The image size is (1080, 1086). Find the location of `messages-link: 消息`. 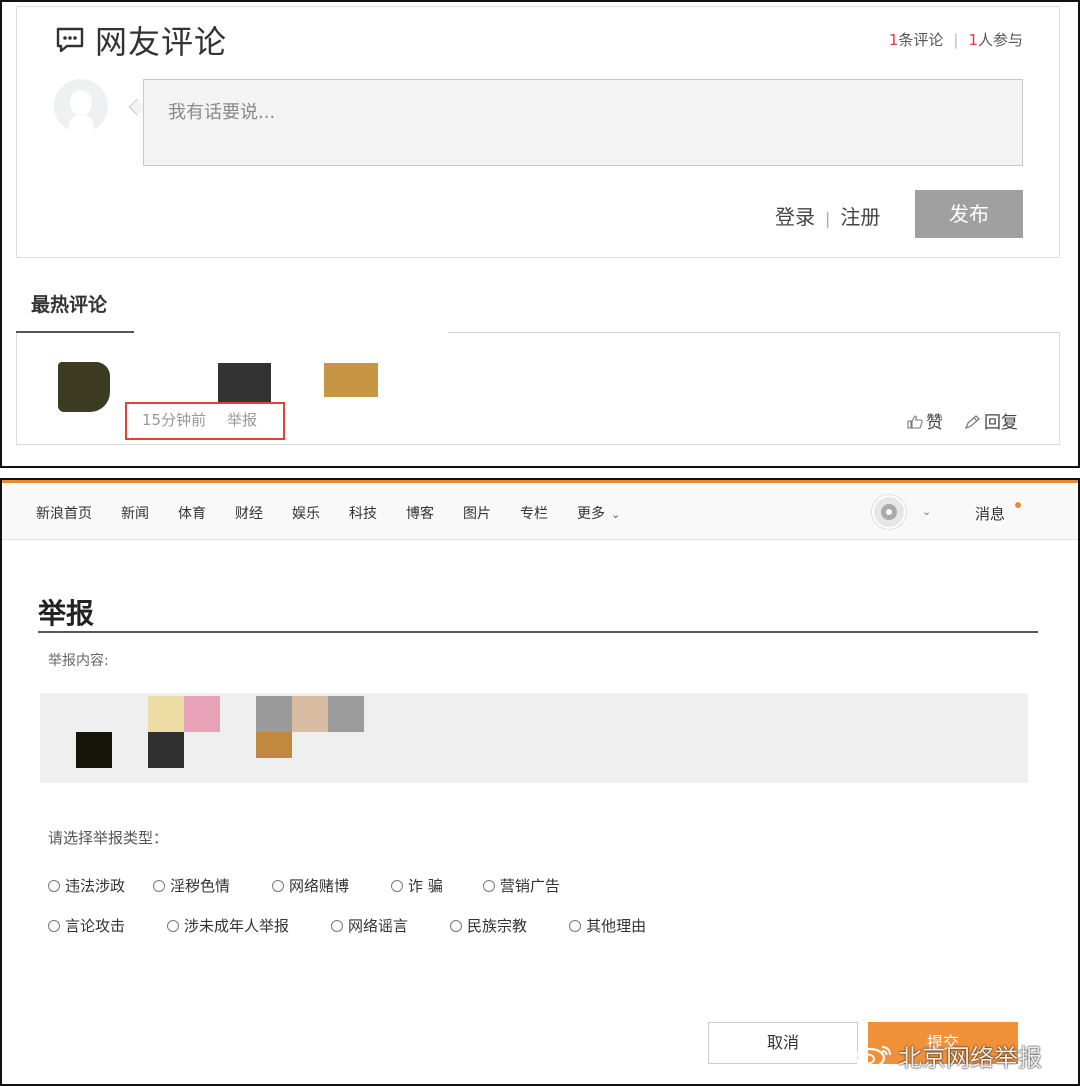

messages-link: 消息 is located at coordinates (990, 513).